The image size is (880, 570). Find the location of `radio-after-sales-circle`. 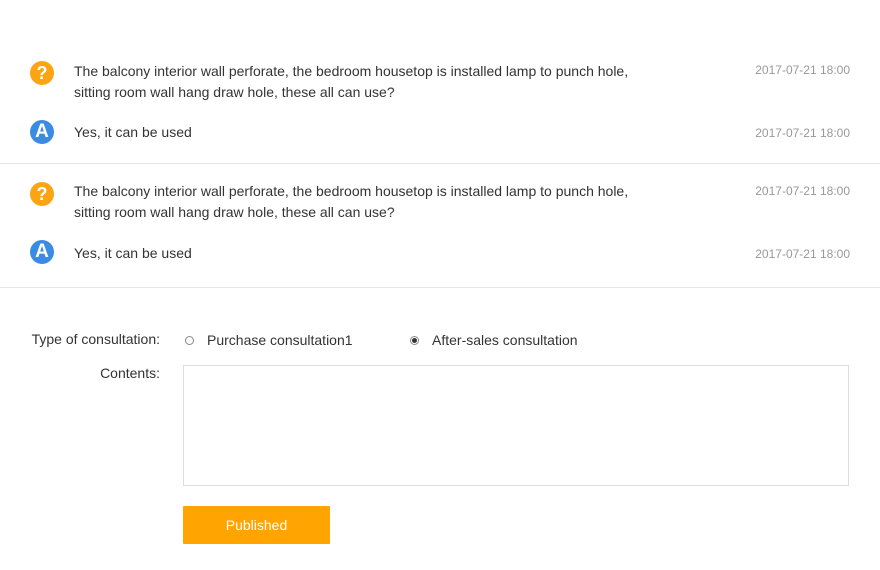

radio-after-sales-circle is located at coordinates (414, 340).